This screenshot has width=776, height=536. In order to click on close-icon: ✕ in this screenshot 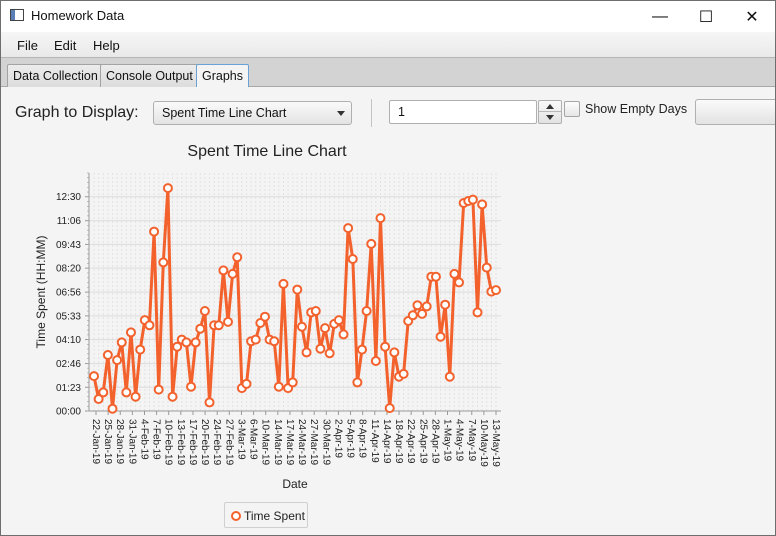, I will do `click(752, 17)`.